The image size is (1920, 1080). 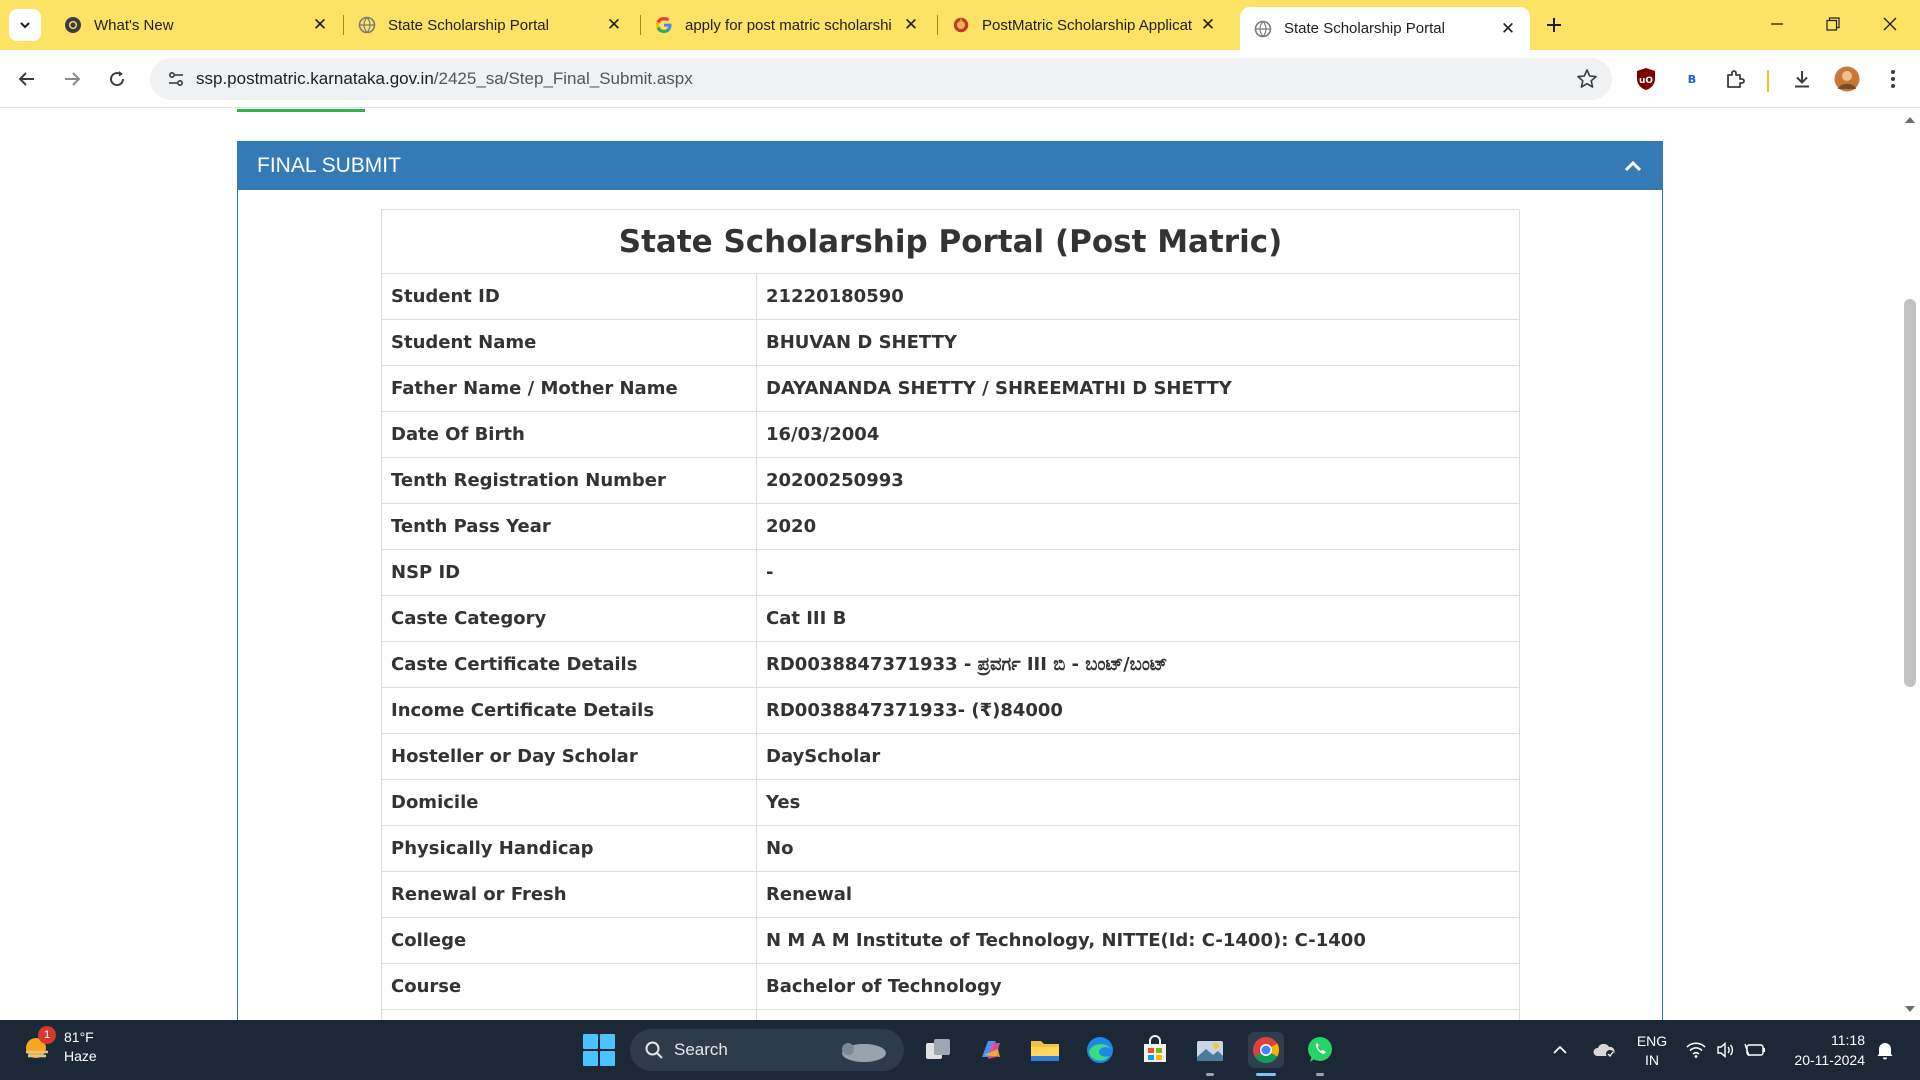 I want to click on bitwarden-icon: B, so click(x=1692, y=79).